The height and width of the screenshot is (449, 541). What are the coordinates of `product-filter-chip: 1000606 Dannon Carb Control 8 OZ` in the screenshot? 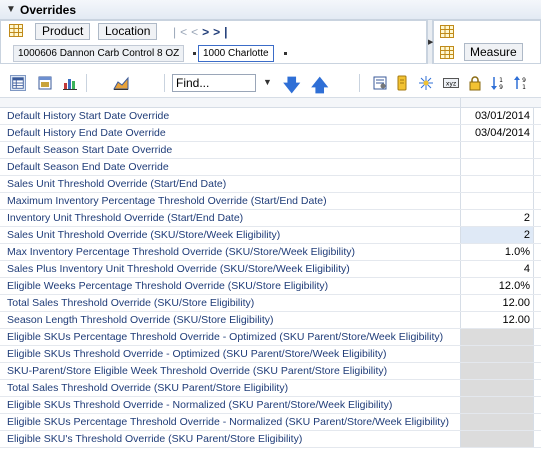 It's located at (99, 53).